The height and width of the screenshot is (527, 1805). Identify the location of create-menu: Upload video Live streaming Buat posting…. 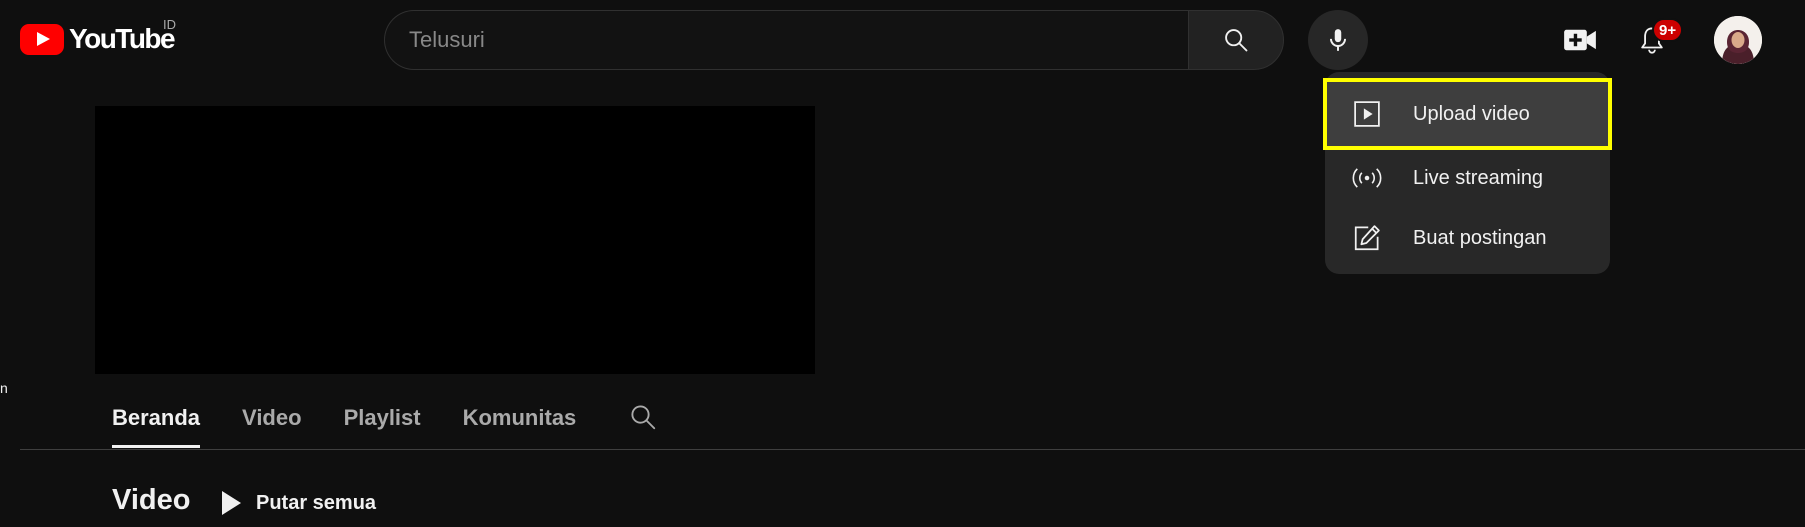
(1467, 173).